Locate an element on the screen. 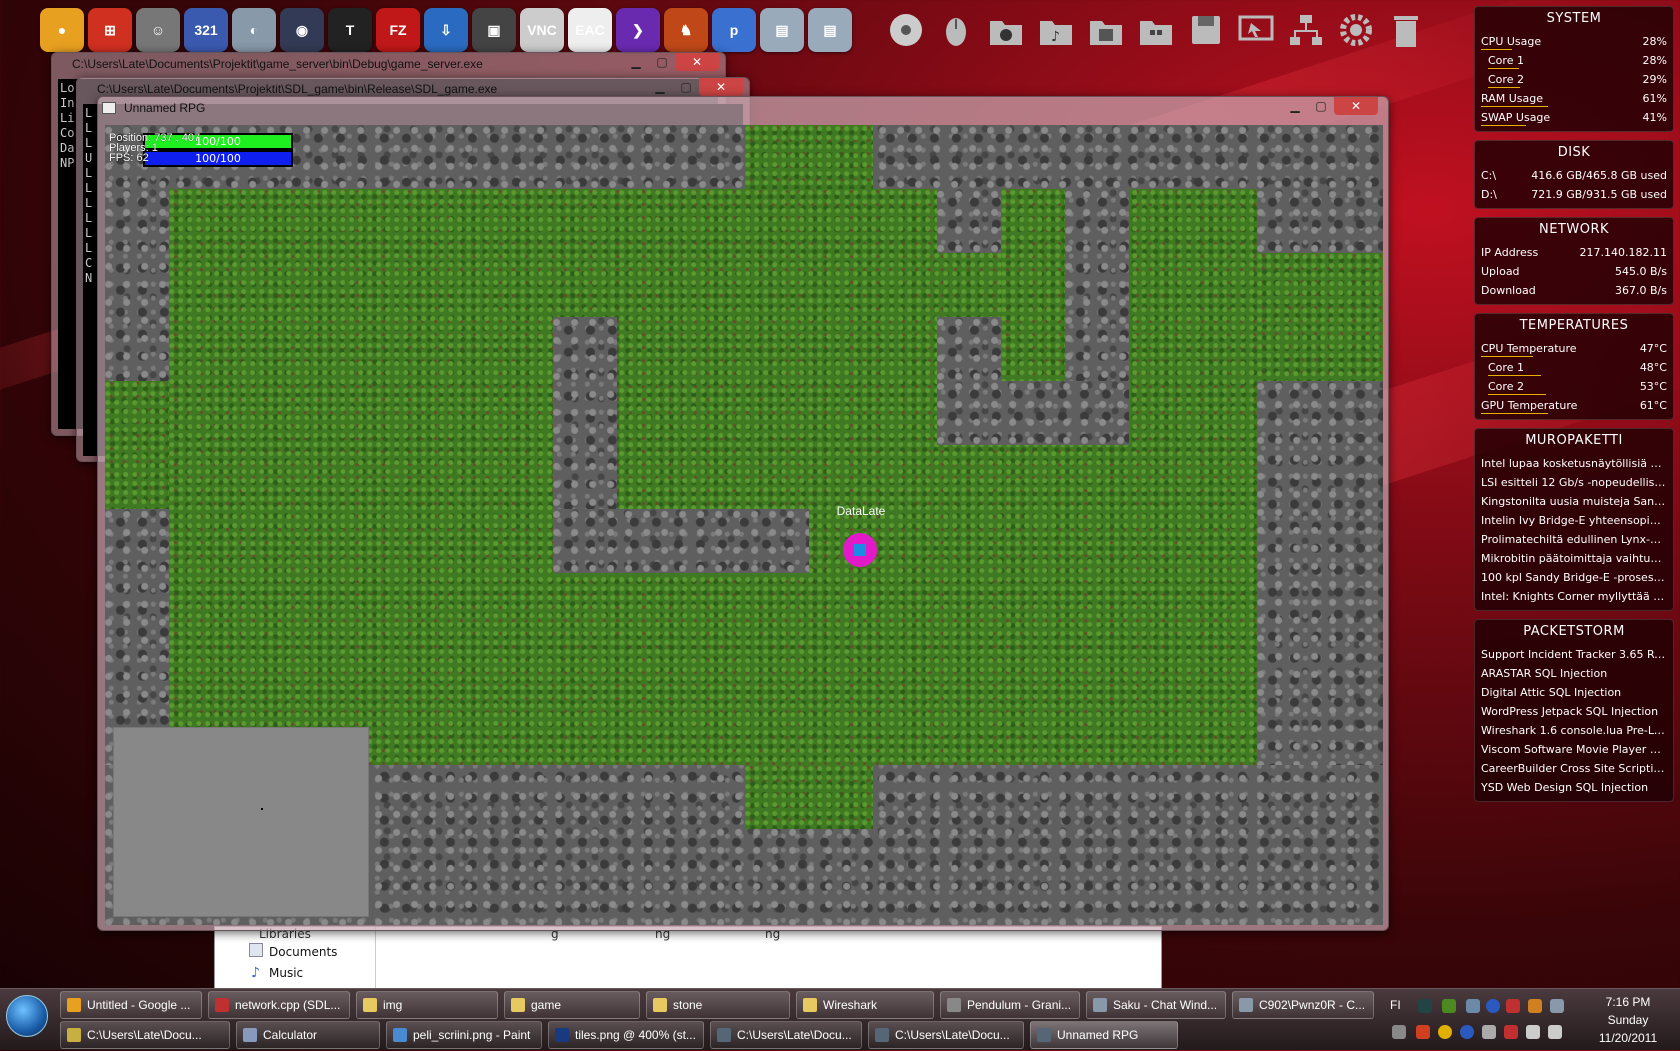  news-item: Digital Attic SQL Injection is located at coordinates (1574, 692).